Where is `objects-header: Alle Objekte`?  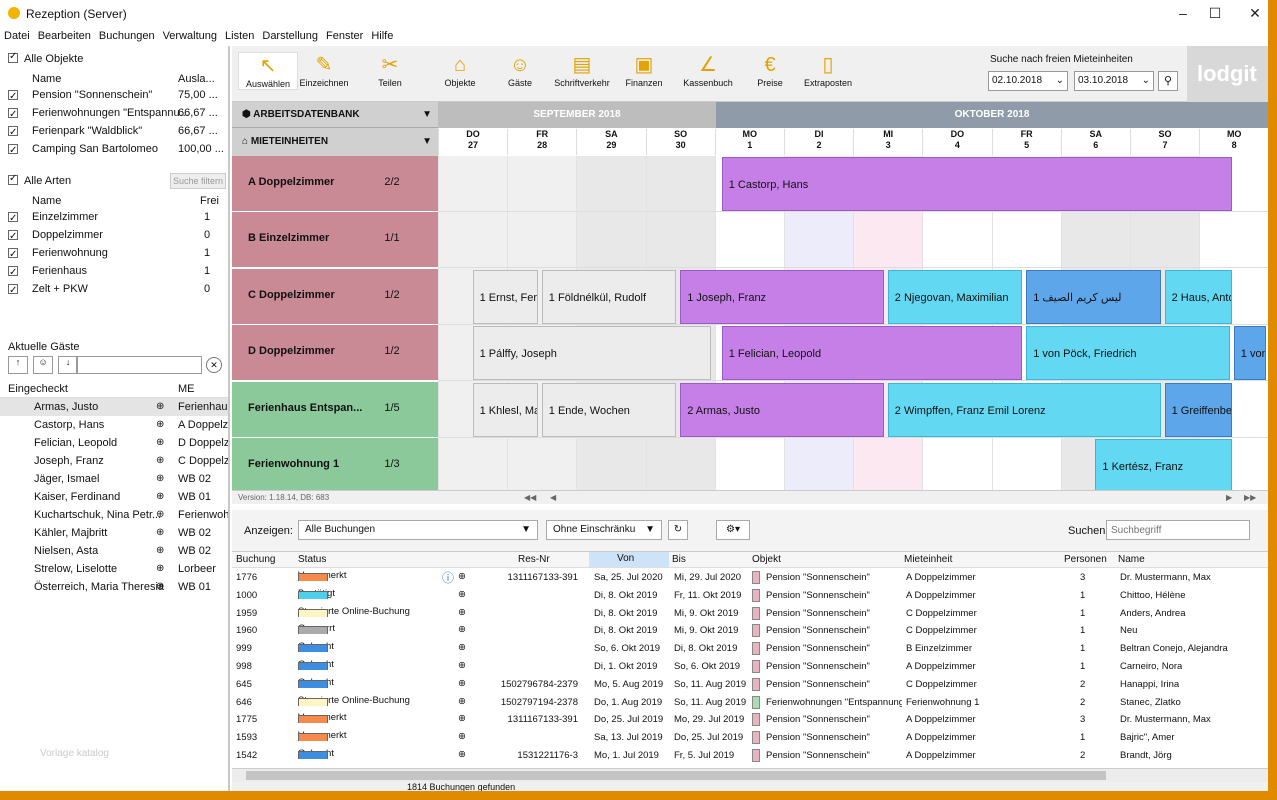
objects-header: Alle Objekte is located at coordinates (114, 59).